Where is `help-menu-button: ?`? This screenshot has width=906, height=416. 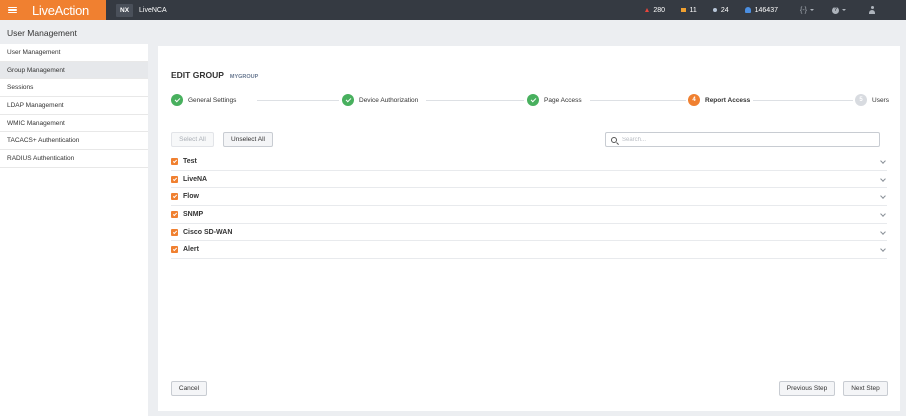 help-menu-button: ? is located at coordinates (839, 10).